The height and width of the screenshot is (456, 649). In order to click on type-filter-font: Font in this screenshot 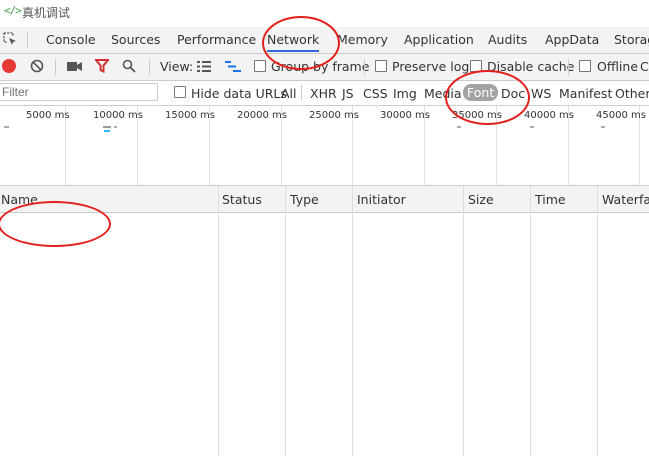, I will do `click(481, 92)`.